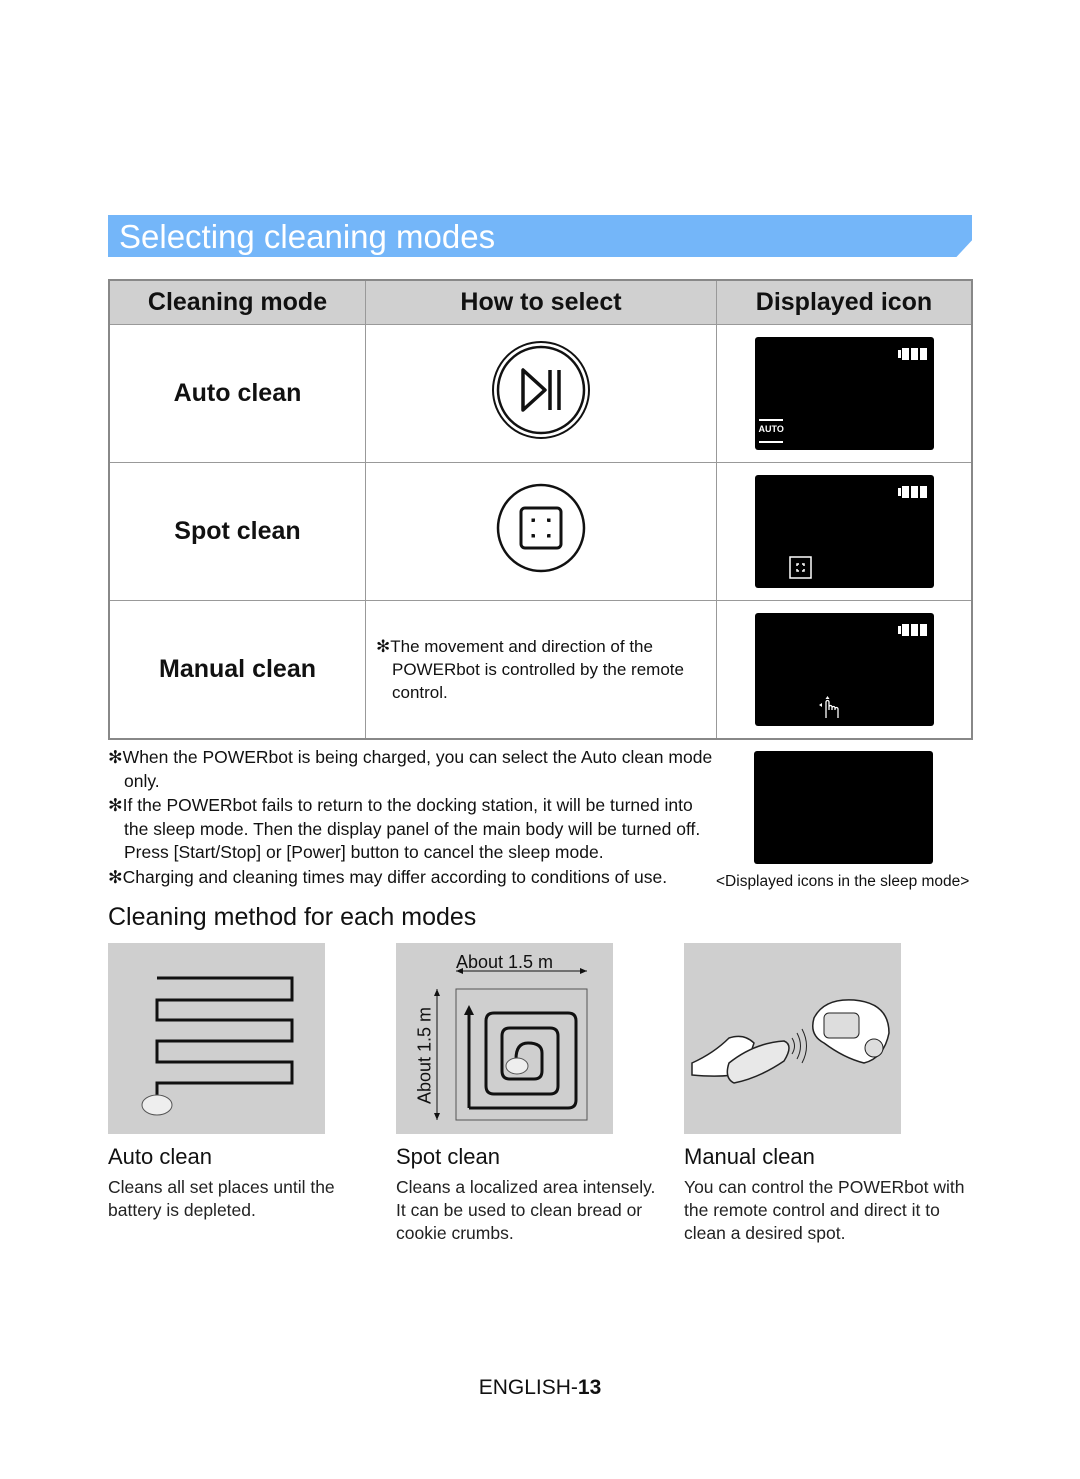 The image size is (1080, 1479). Describe the element at coordinates (844, 302) in the screenshot. I see `header-displayed-icon: Displayed icon` at that location.